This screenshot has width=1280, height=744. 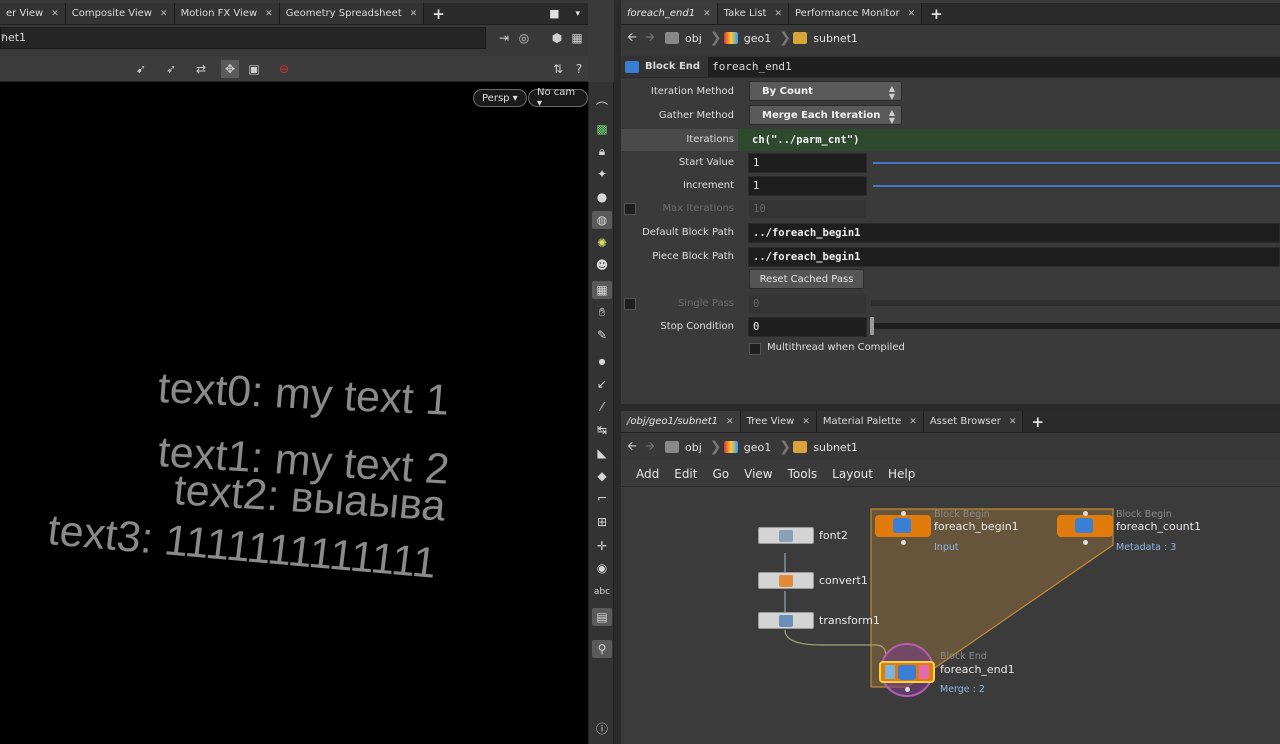 I want to click on menu-go: Go, so click(x=721, y=474).